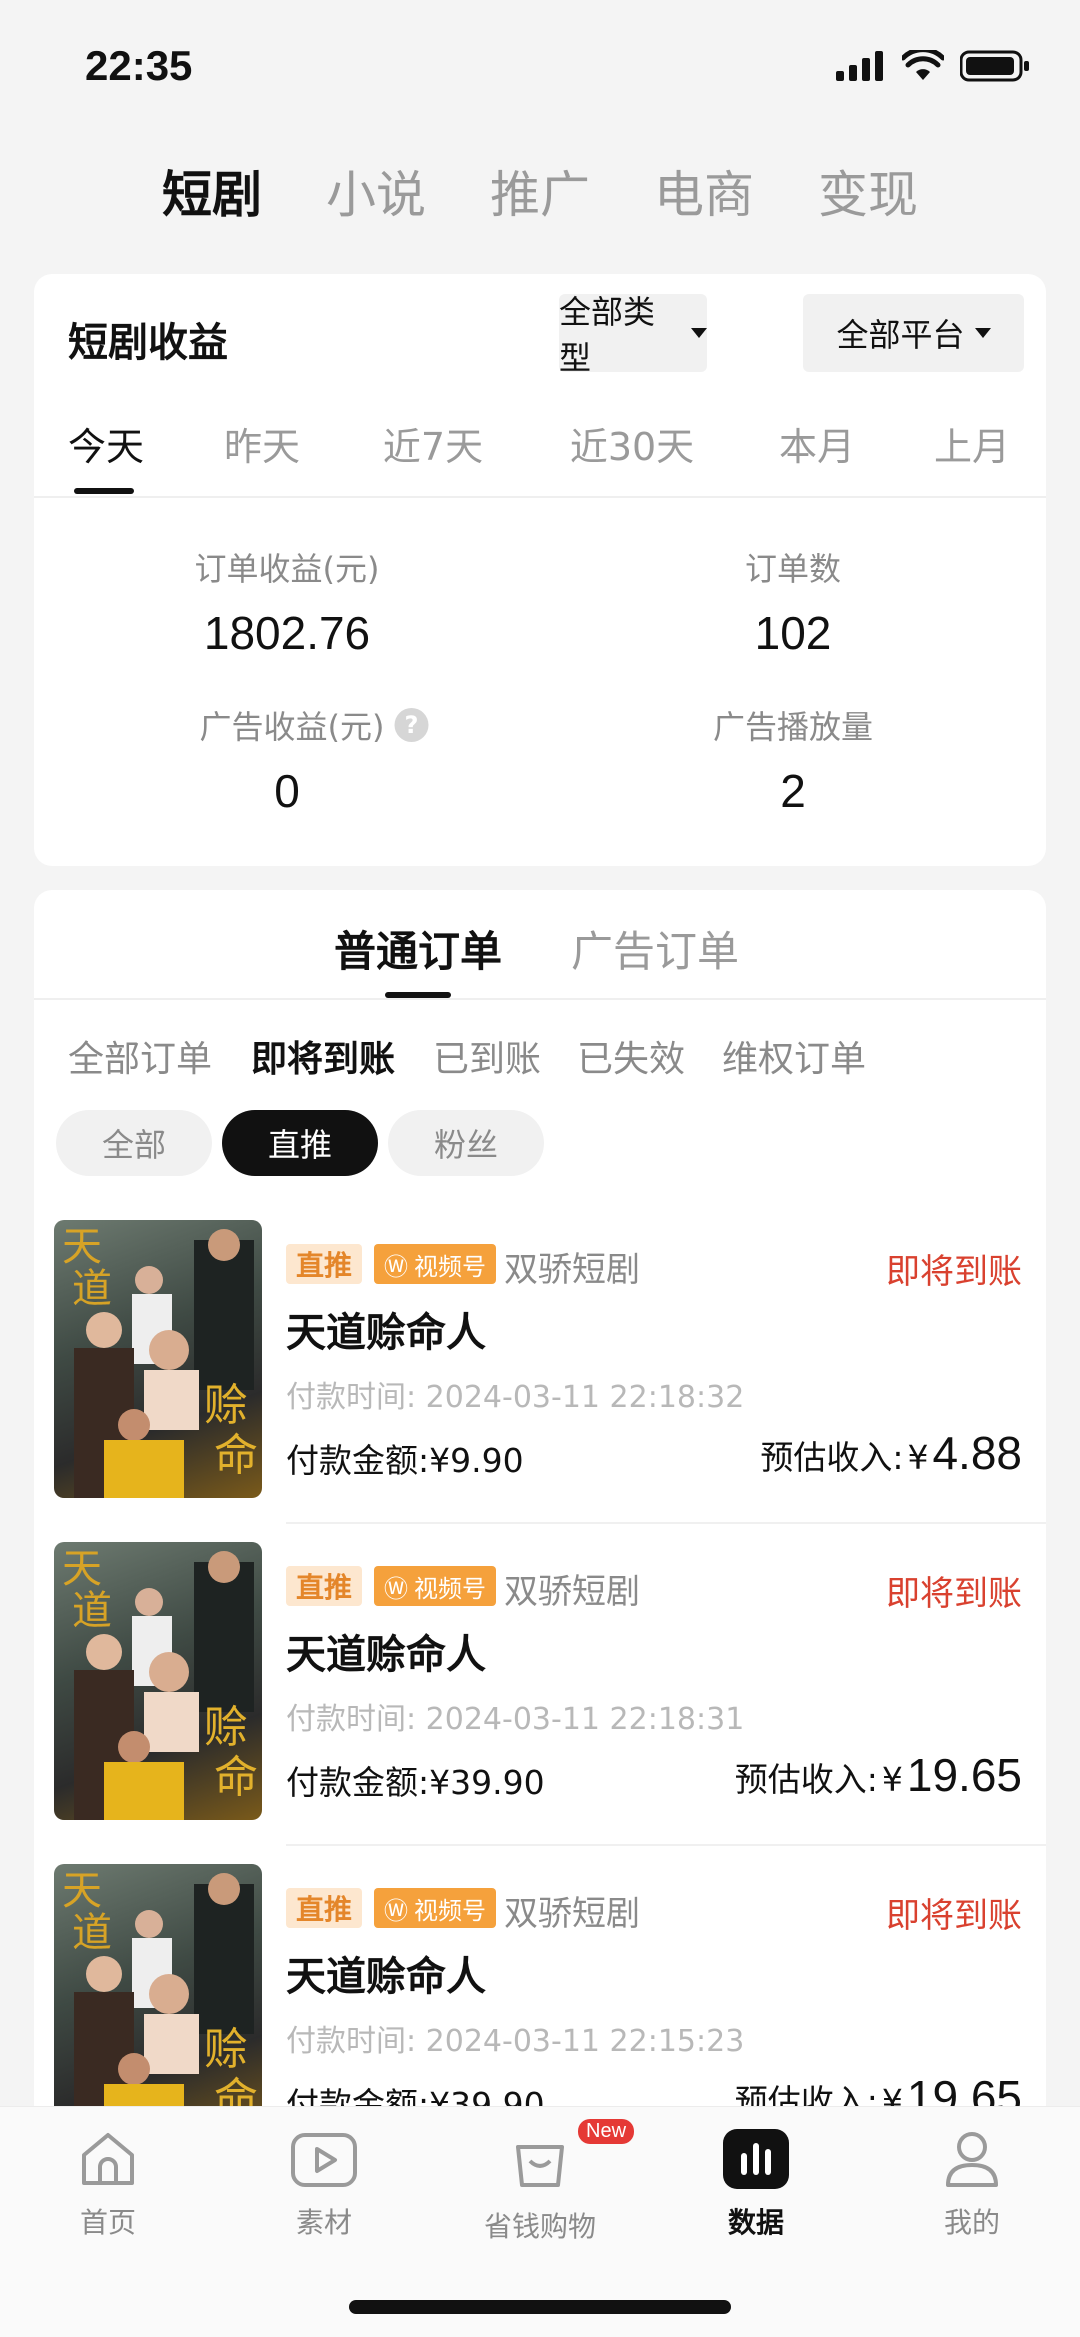  I want to click on home-indicator, so click(540, 2307).